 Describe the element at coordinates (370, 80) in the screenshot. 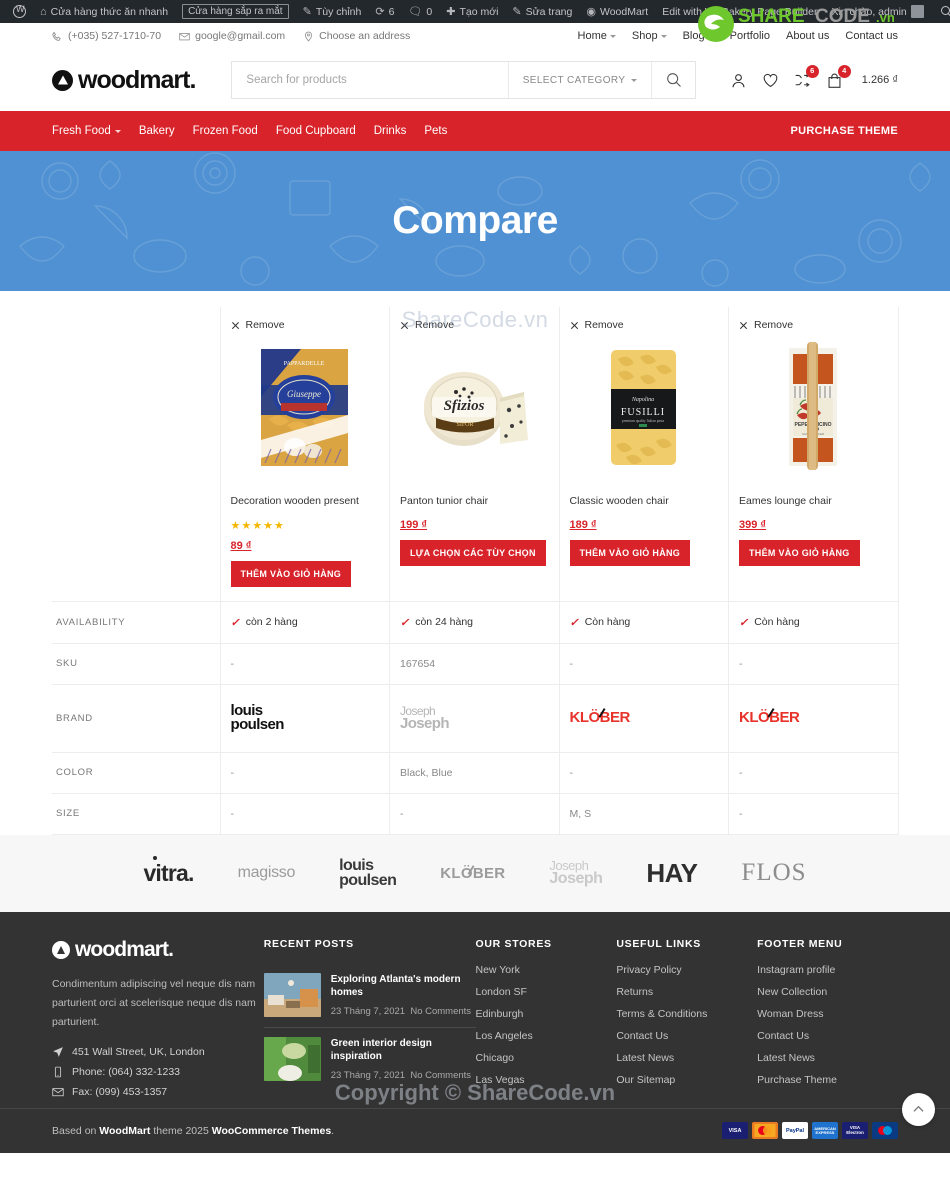

I see `search-input` at that location.